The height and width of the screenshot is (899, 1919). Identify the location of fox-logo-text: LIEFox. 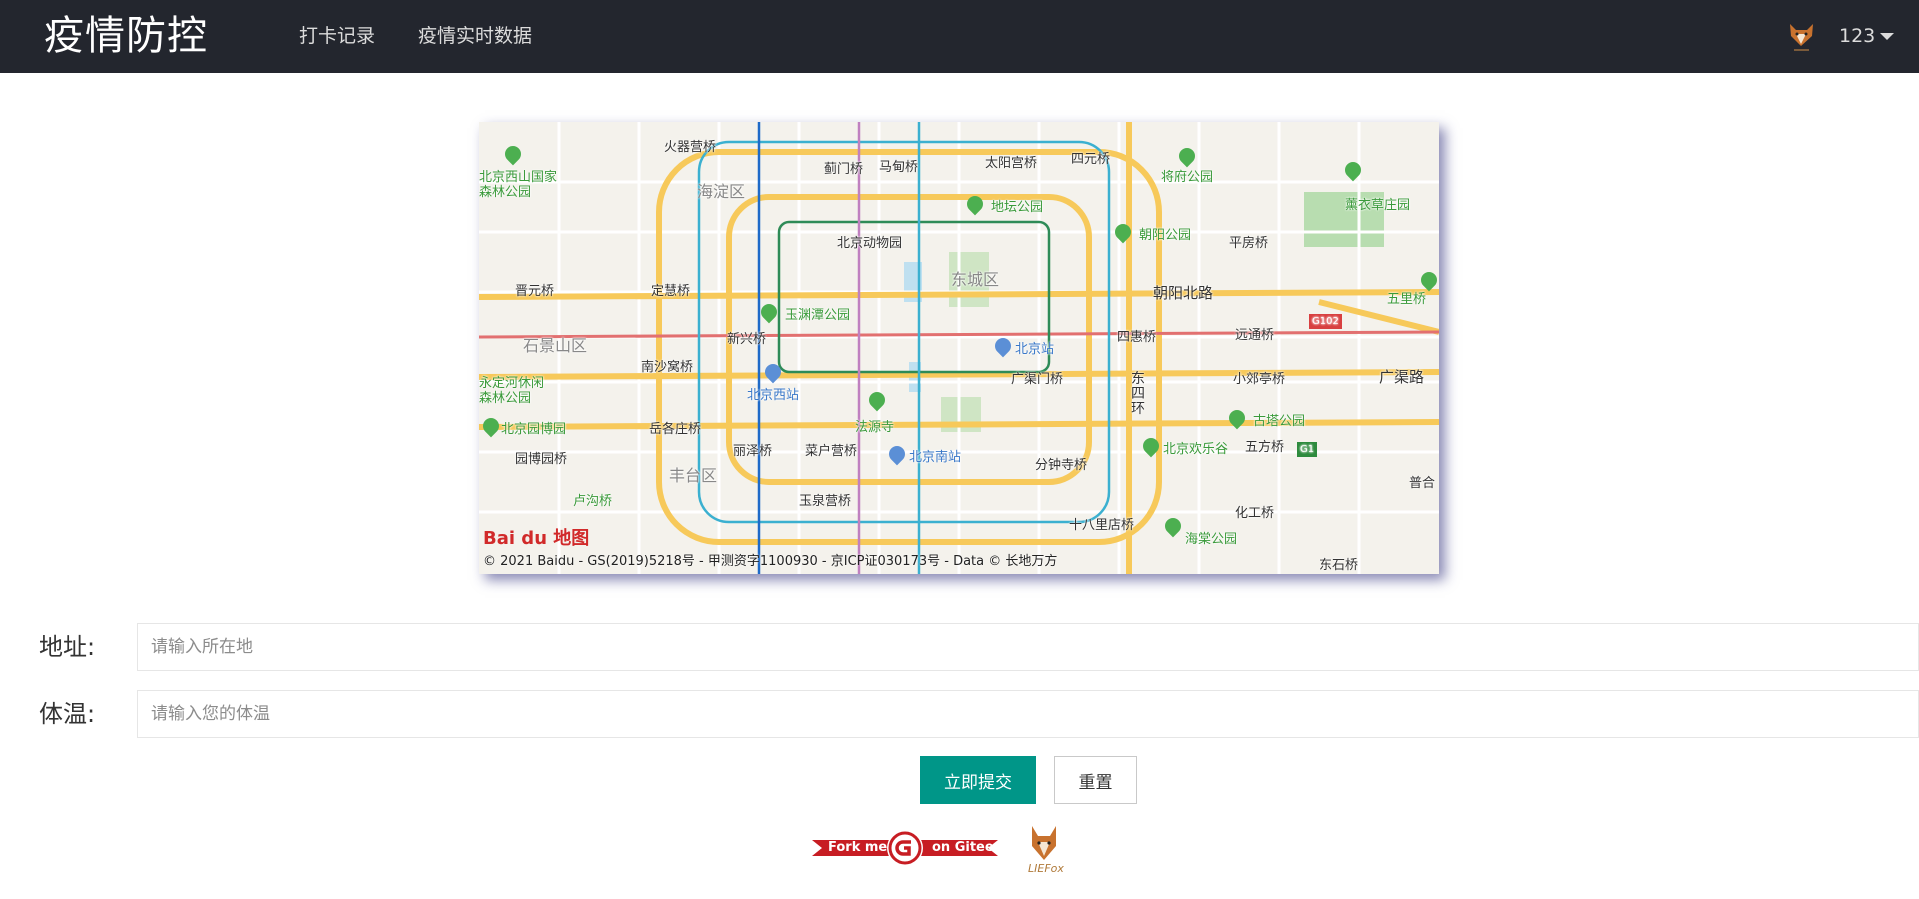
(1046, 868).